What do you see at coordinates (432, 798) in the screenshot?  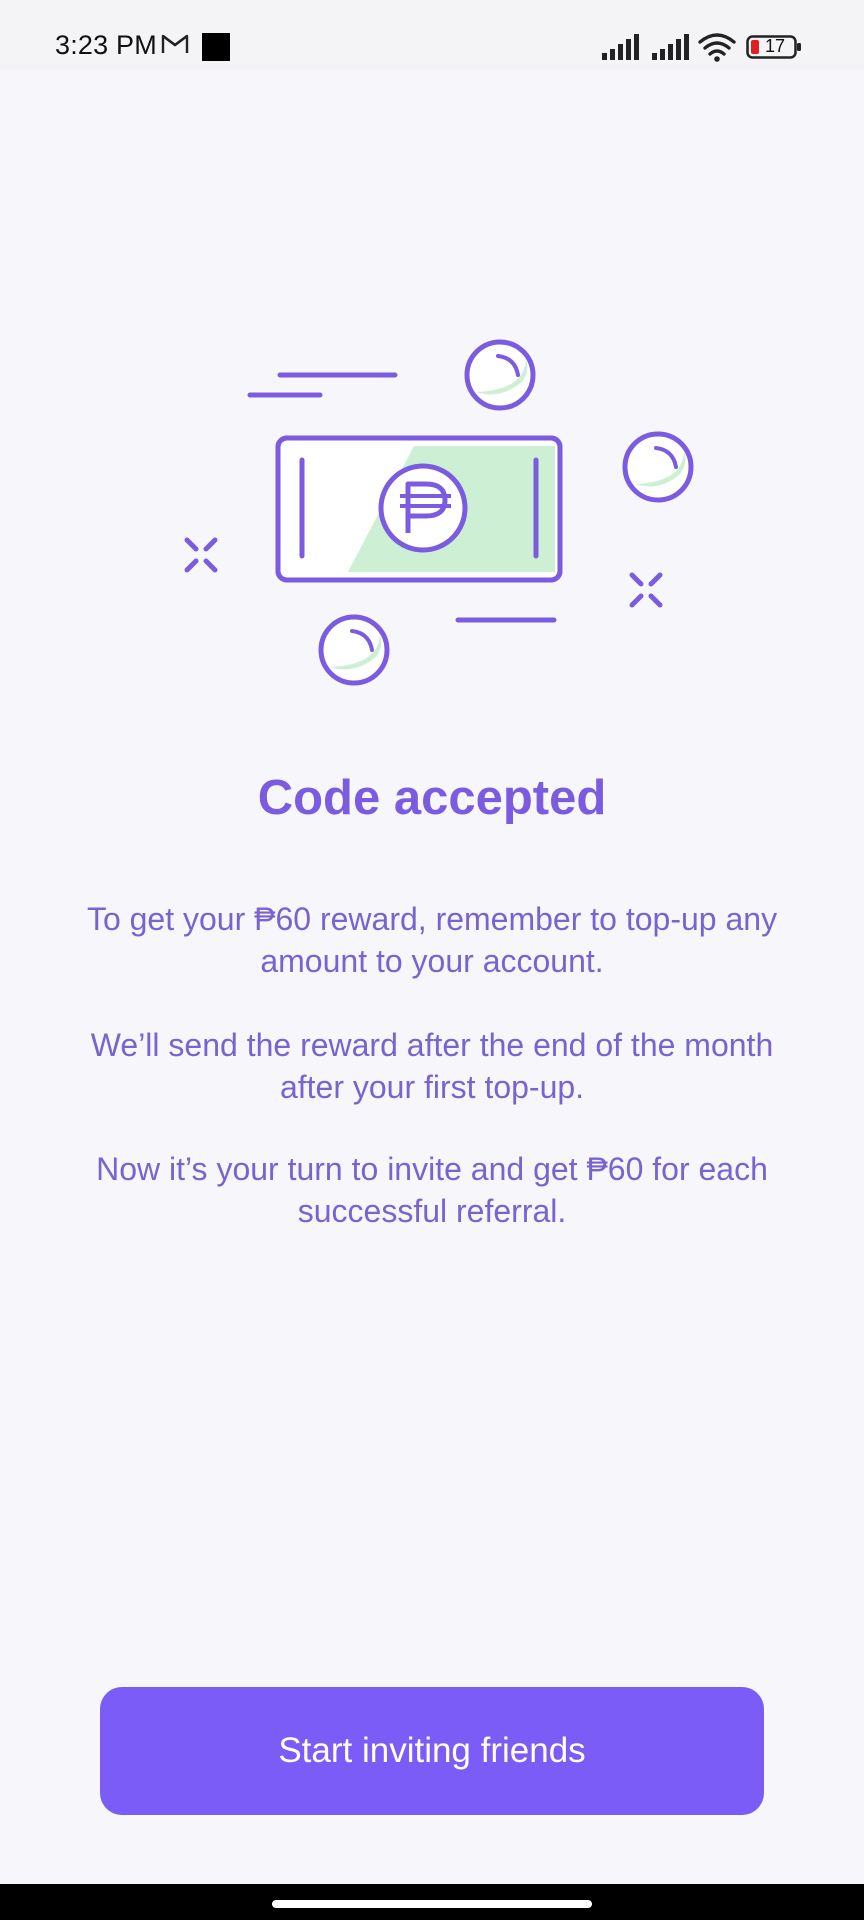 I see `page-title: Code accepted` at bounding box center [432, 798].